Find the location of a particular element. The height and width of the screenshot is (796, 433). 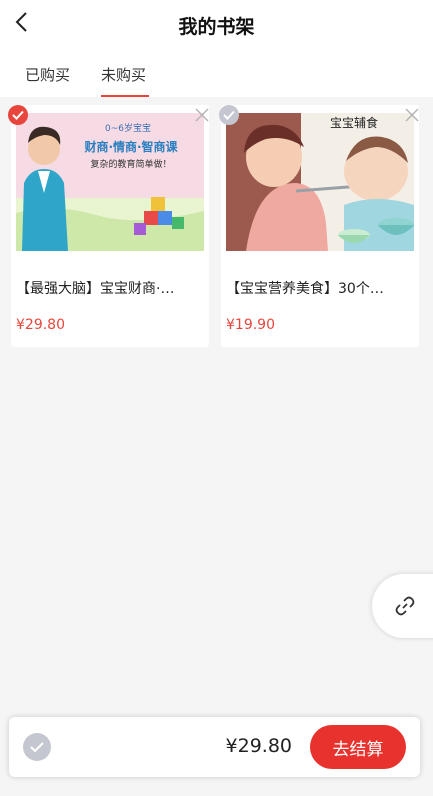

total-price: ¥29.80 is located at coordinates (258, 746).